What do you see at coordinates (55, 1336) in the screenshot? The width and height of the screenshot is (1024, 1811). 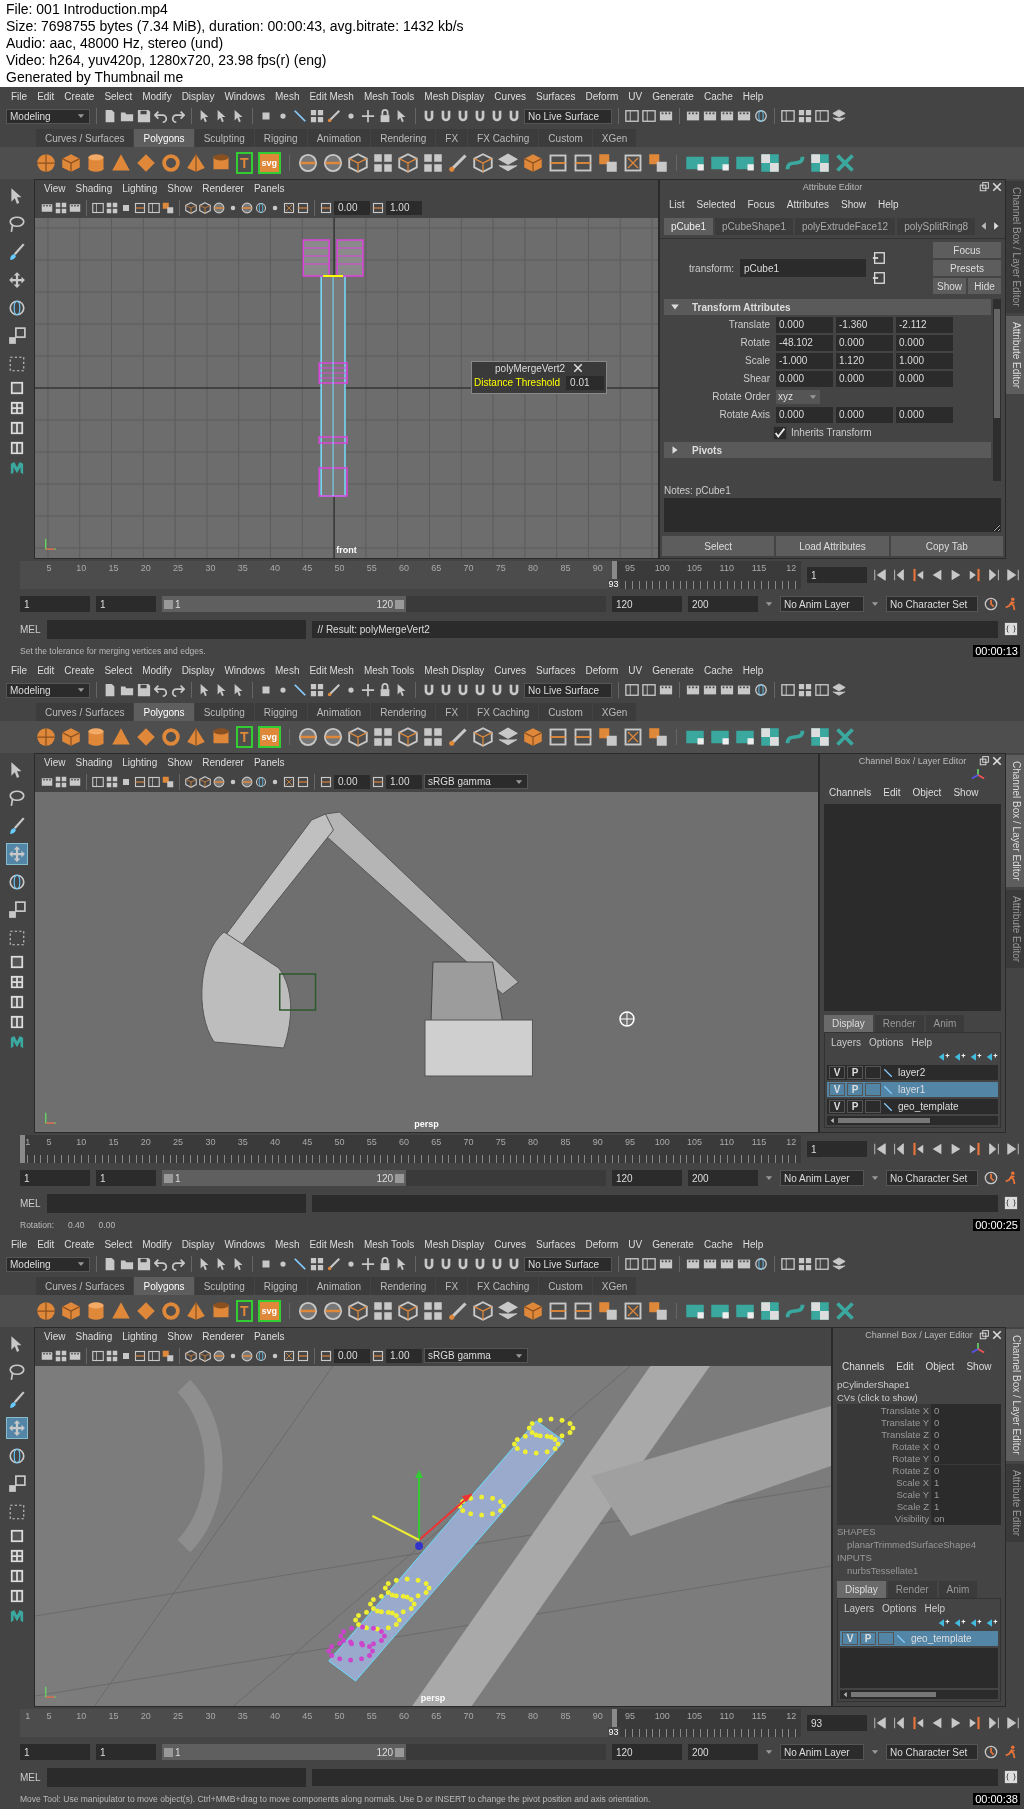 I see `menu-item: View` at bounding box center [55, 1336].